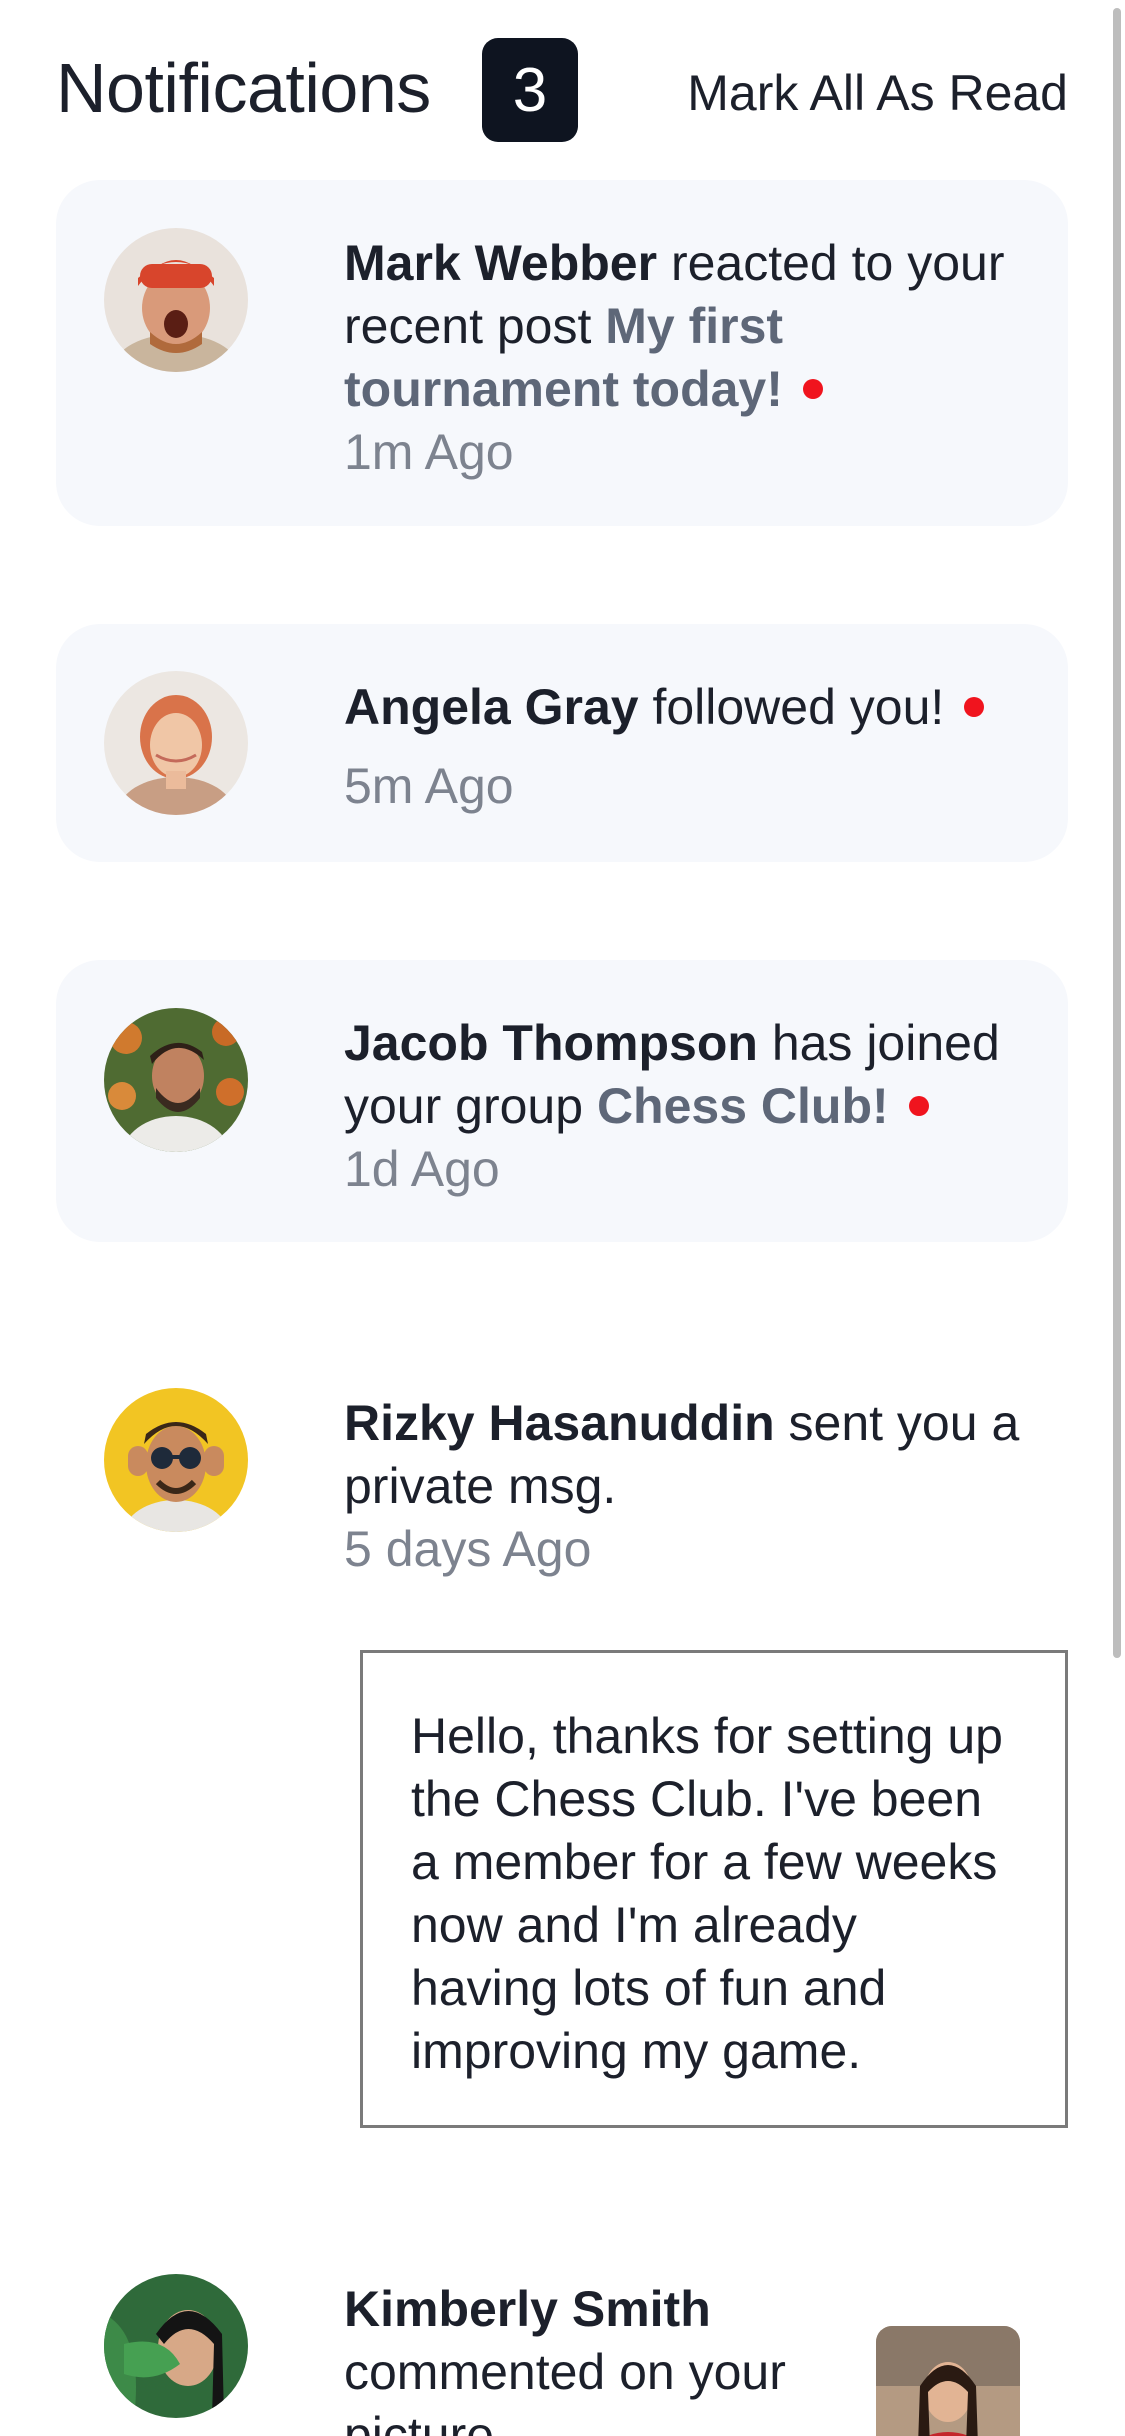 The height and width of the screenshot is (2436, 1125). Describe the element at coordinates (527, 2309) in the screenshot. I see `user-name-link: Kimberly Smith` at that location.